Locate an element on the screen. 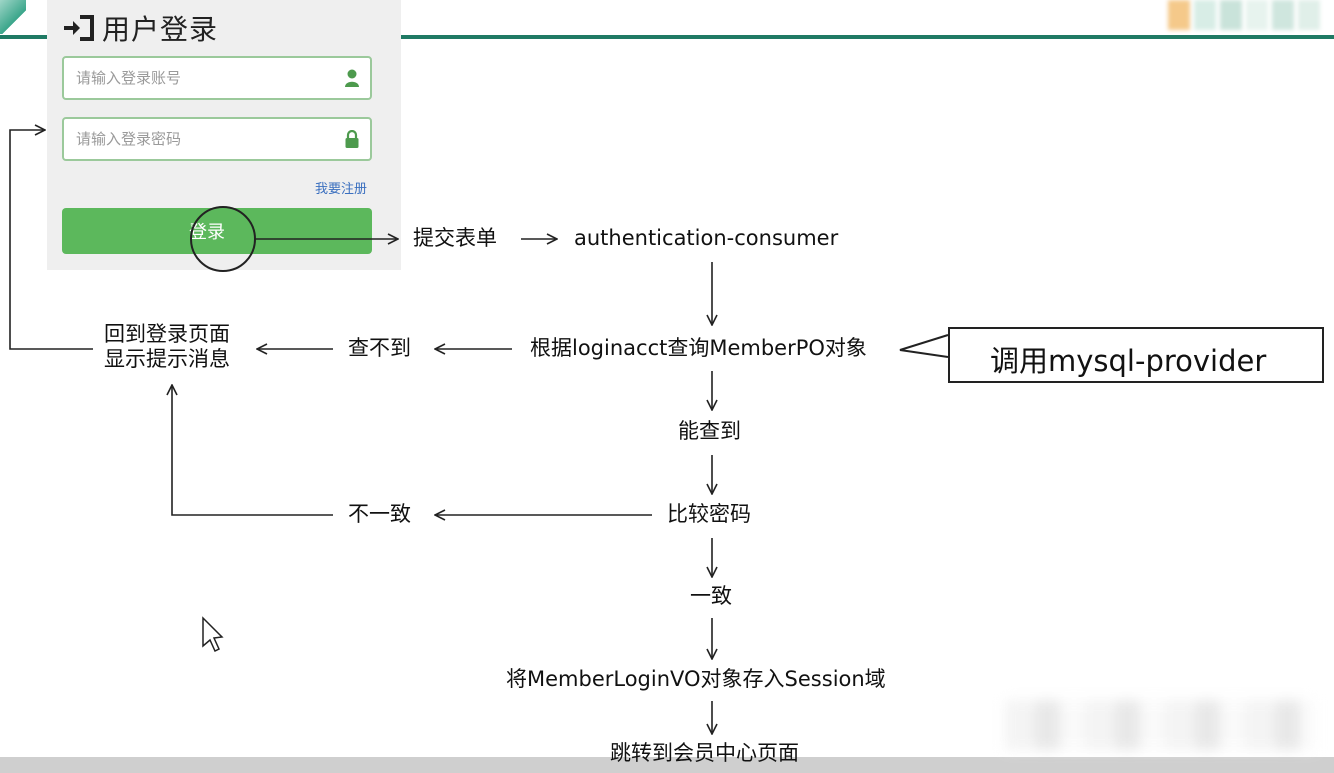 The height and width of the screenshot is (773, 1334). arrow-back-to-login-loop is located at coordinates (51, 240).